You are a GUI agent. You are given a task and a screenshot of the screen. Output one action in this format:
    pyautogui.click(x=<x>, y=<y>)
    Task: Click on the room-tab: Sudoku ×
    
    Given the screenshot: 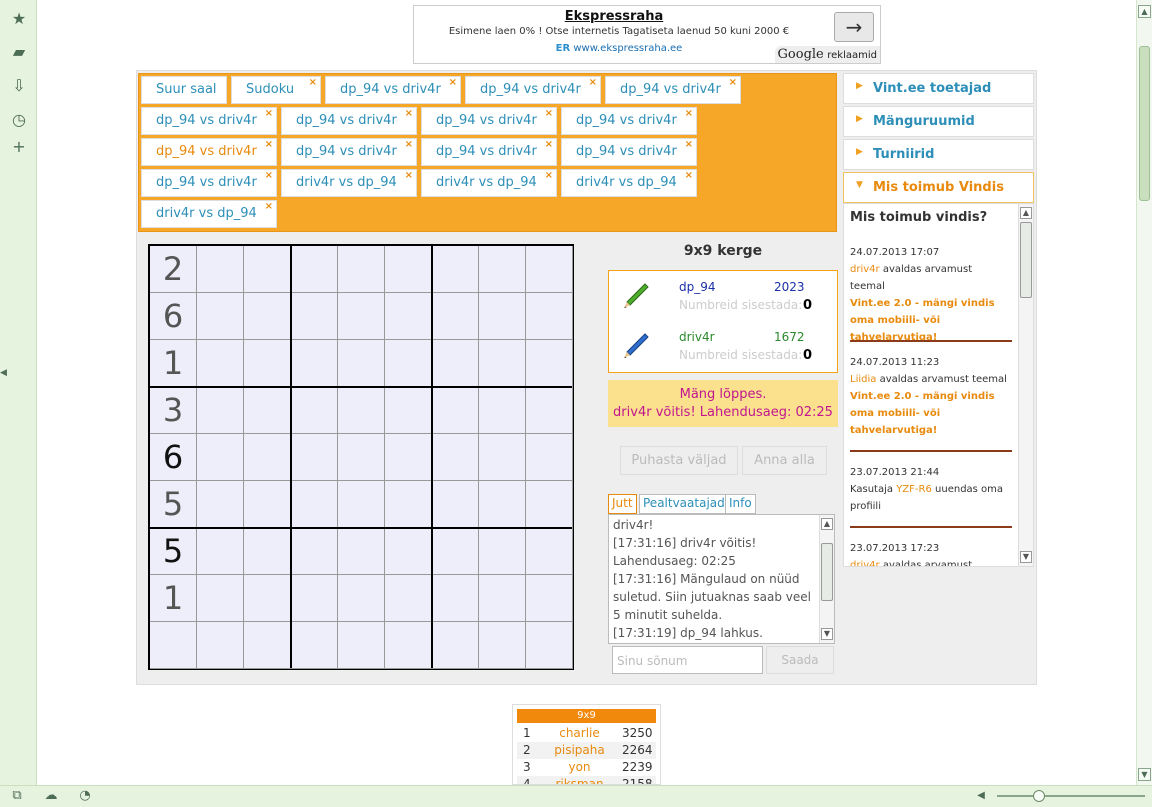 What is the action you would take?
    pyautogui.click(x=276, y=90)
    